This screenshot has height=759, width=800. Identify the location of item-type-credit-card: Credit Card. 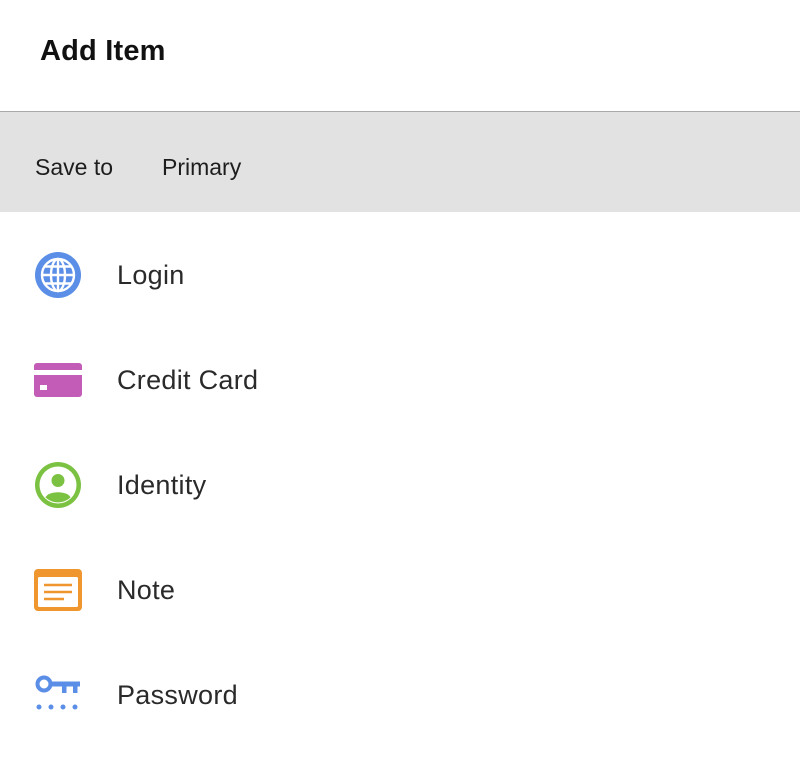
(400, 369).